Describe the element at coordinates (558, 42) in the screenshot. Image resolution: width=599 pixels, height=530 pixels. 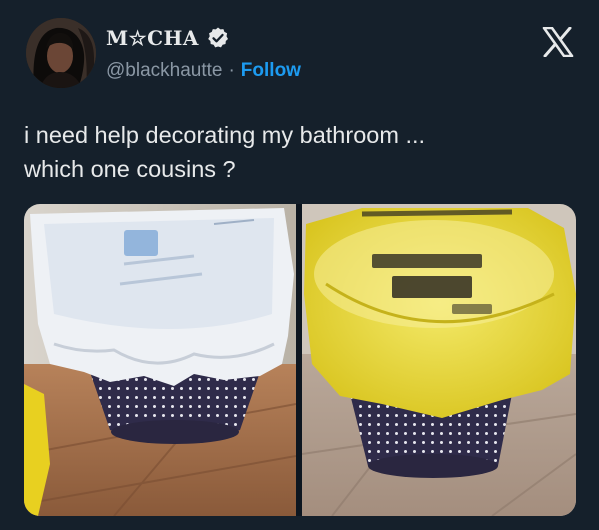
I see `x-logo-icon` at that location.